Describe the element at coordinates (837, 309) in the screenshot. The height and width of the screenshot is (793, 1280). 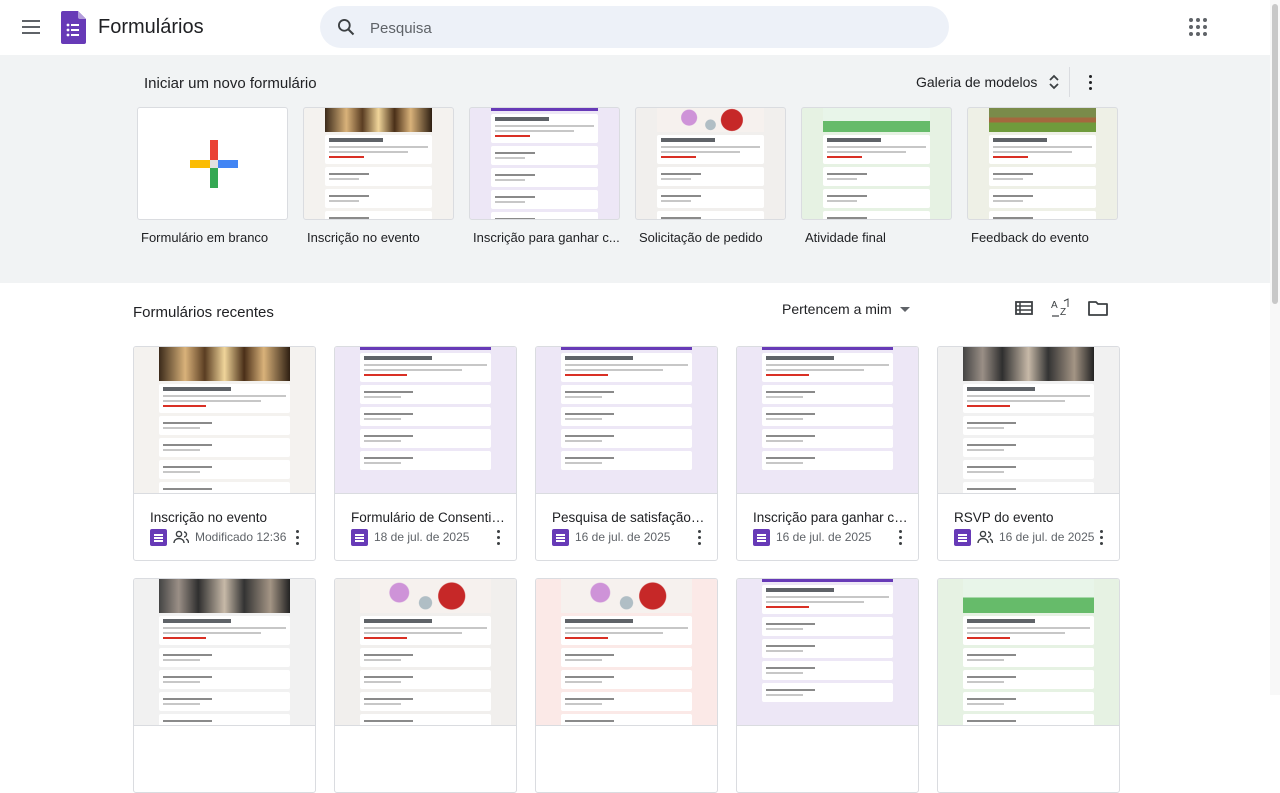
I see `owner-filter-label: Pertencem a mim` at that location.